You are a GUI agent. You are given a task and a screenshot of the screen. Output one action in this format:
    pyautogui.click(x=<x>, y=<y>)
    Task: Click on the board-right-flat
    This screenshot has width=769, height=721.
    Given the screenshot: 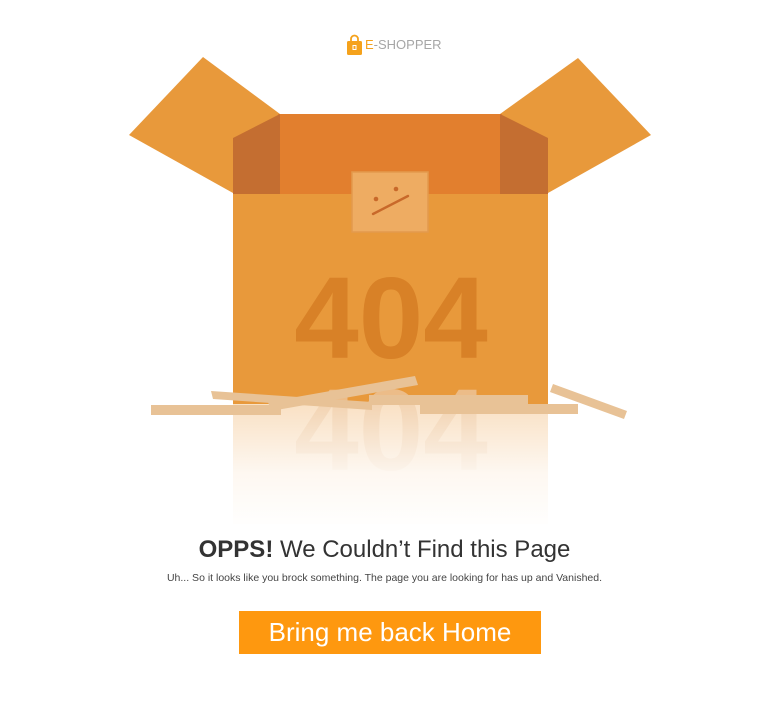 What is the action you would take?
    pyautogui.click(x=499, y=409)
    